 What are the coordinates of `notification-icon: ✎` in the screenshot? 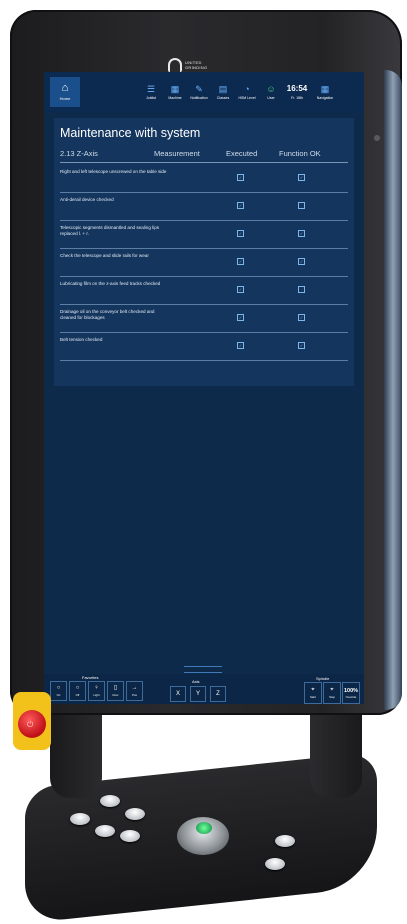 It's located at (199, 89).